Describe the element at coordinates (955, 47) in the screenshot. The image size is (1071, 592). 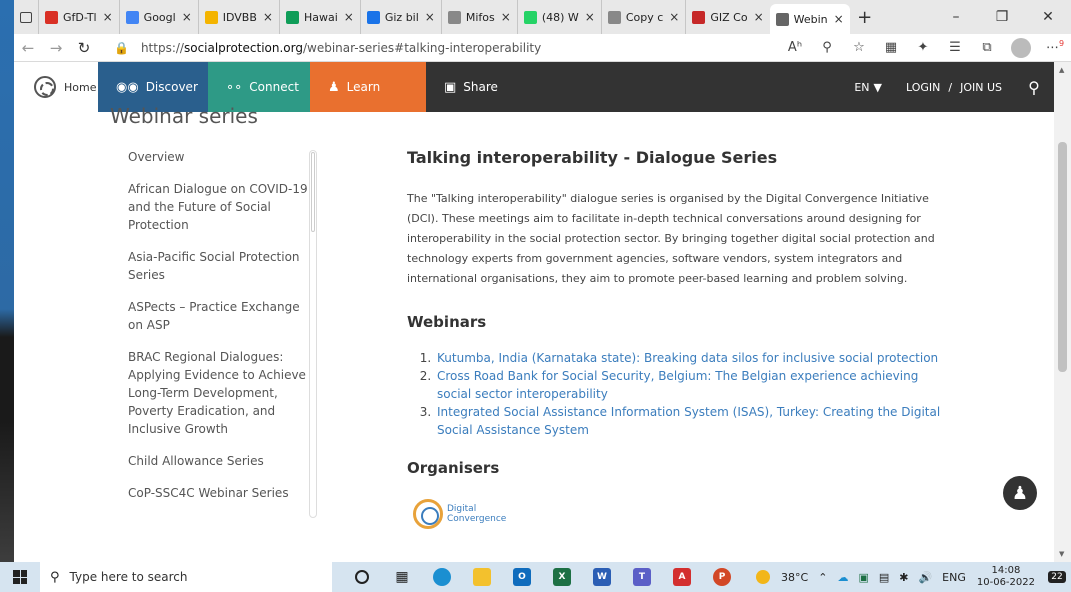
I see `favorites-icon: ☰` at that location.